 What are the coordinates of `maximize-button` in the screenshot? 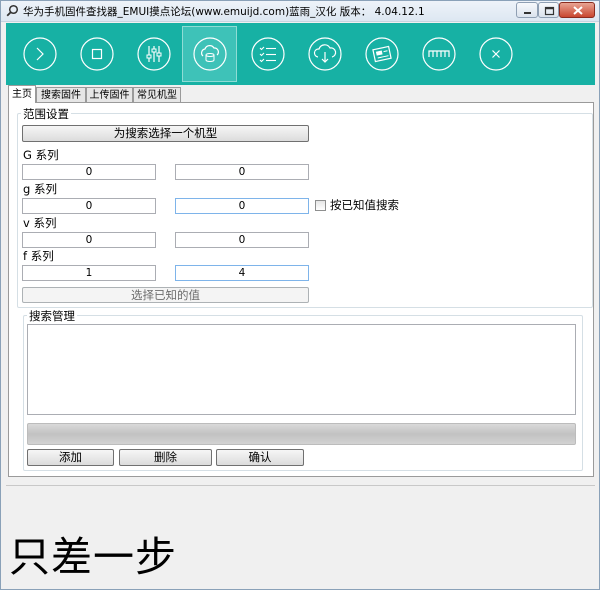 It's located at (548, 10).